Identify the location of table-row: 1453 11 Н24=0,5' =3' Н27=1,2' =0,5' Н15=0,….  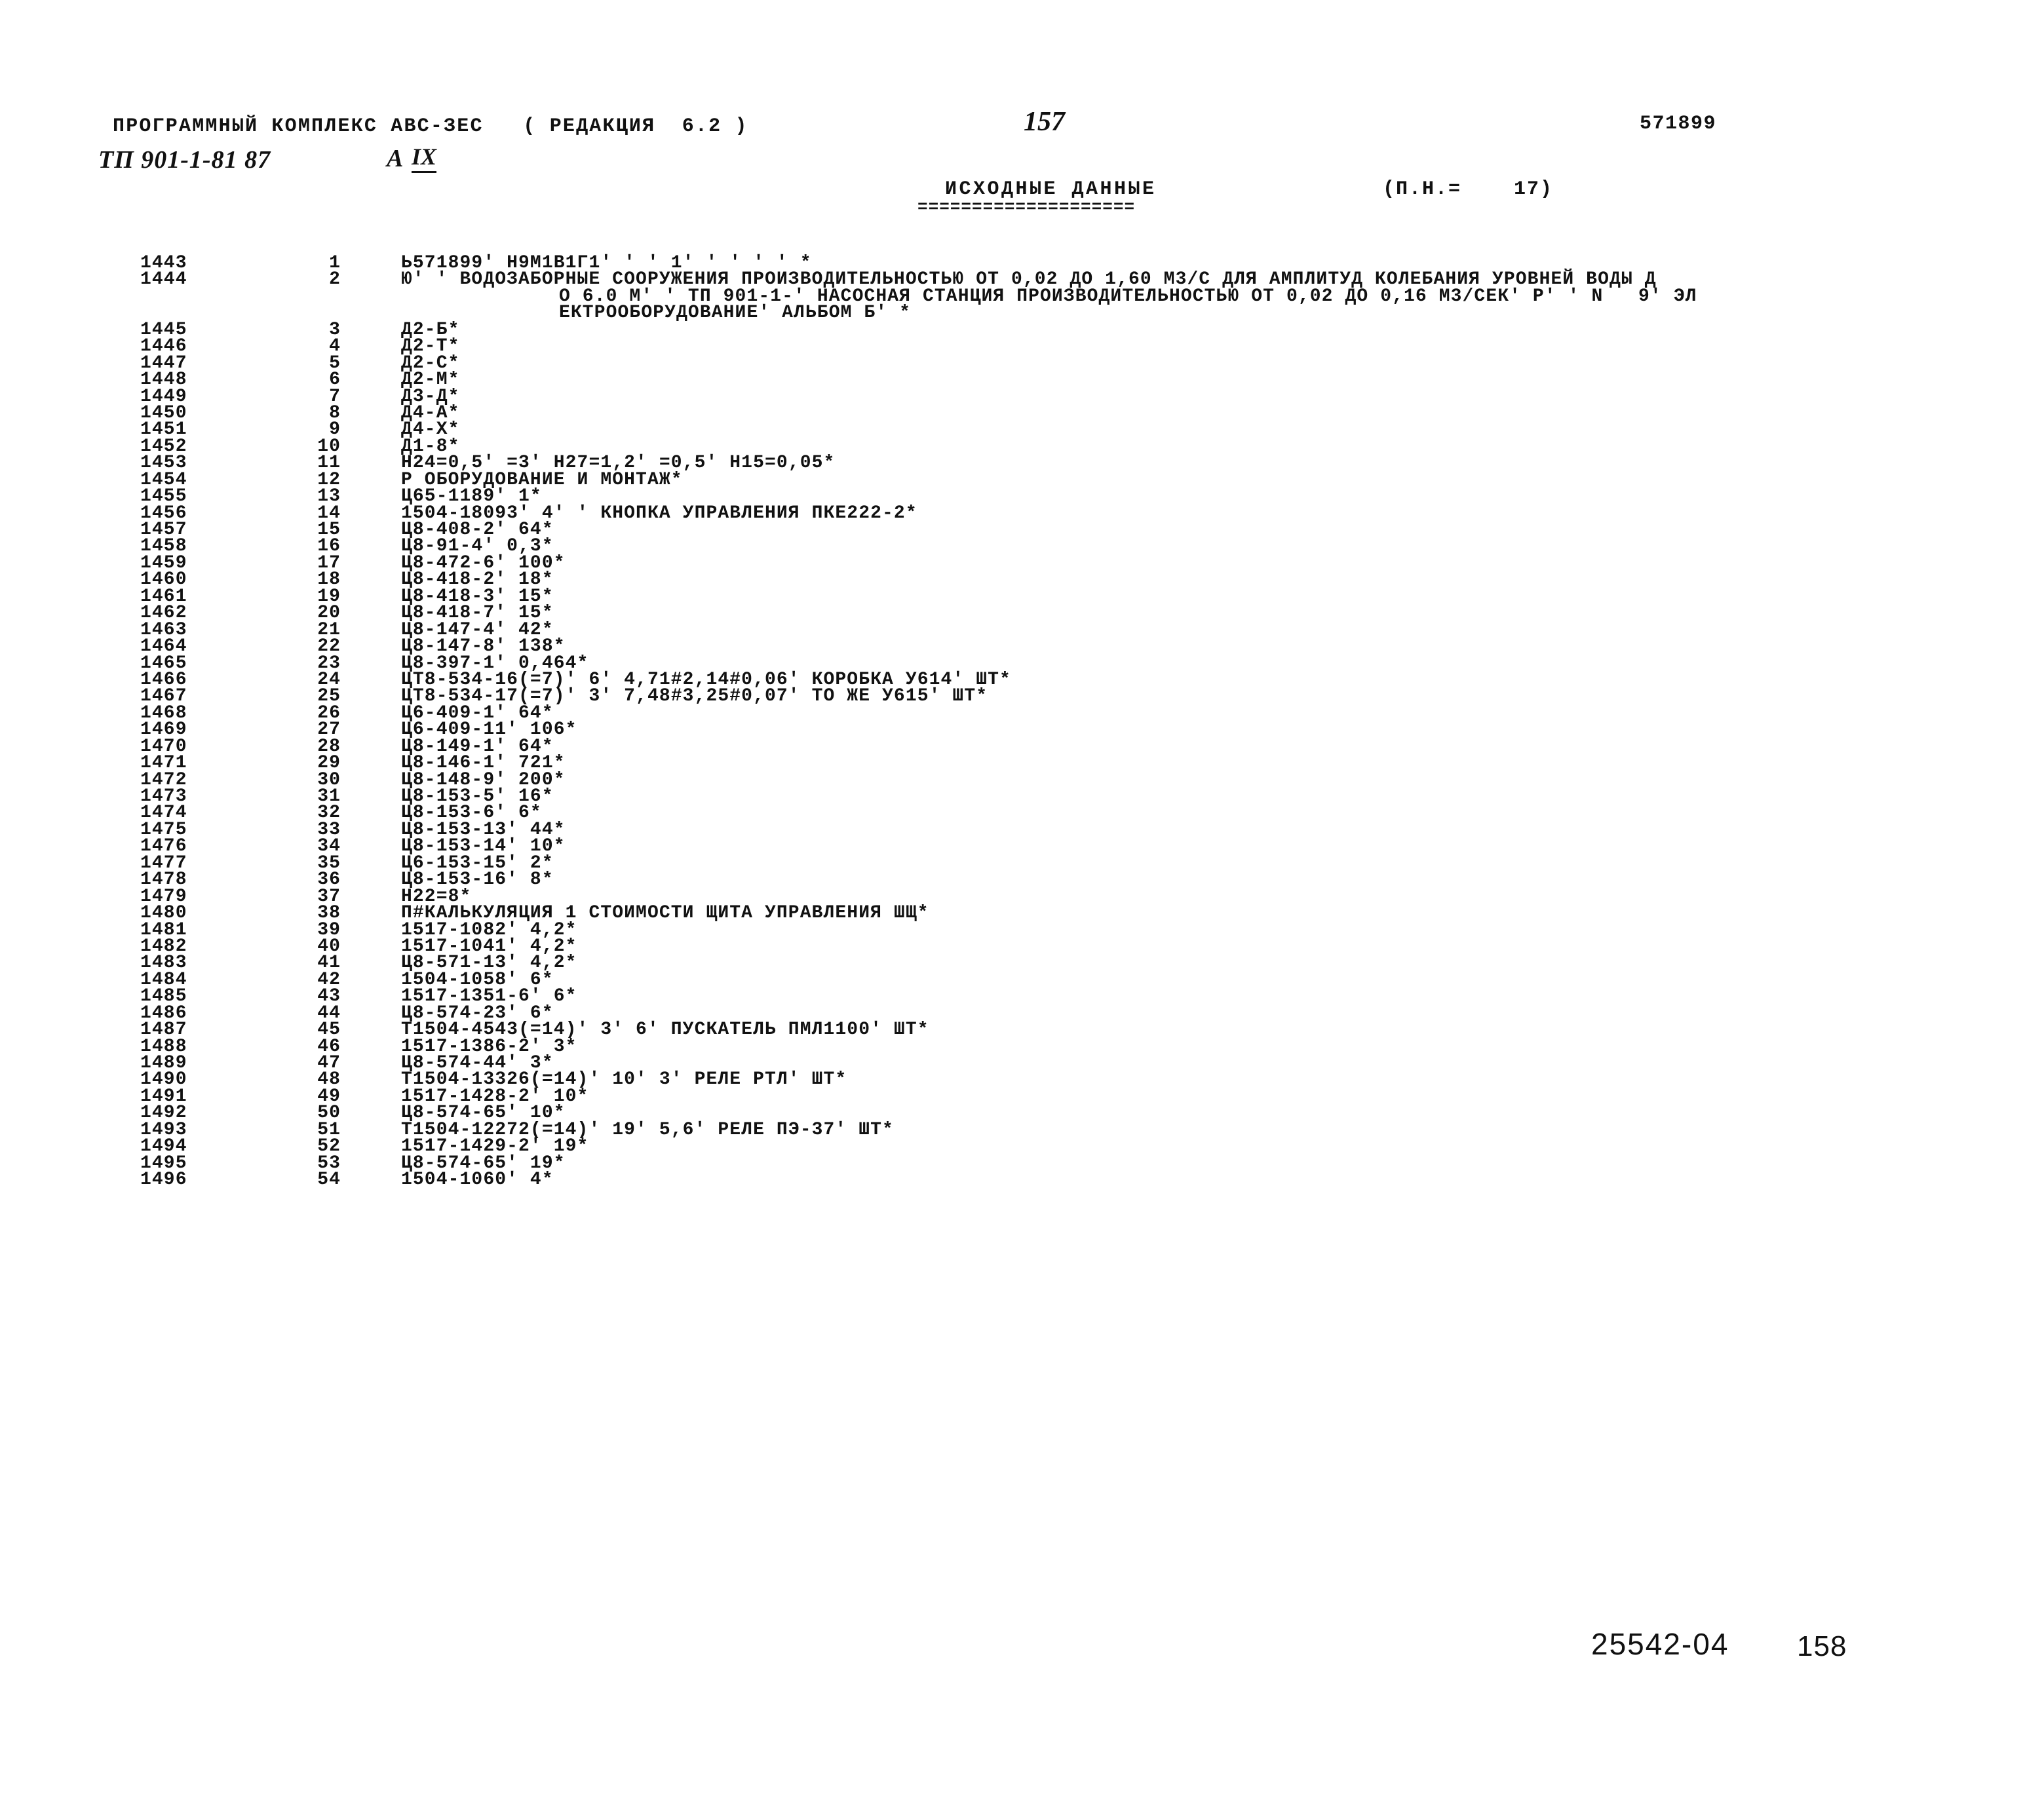
(1022, 463).